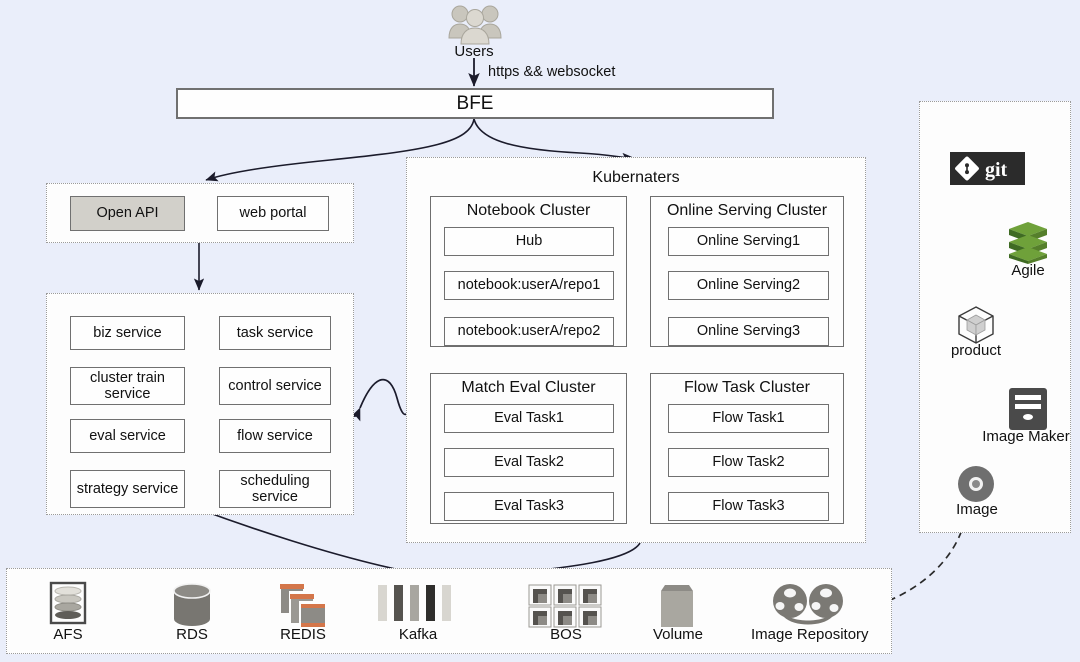 The height and width of the screenshot is (662, 1080). Describe the element at coordinates (748, 506) in the screenshot. I see `node-flow-task-3: Flow Task3` at that location.